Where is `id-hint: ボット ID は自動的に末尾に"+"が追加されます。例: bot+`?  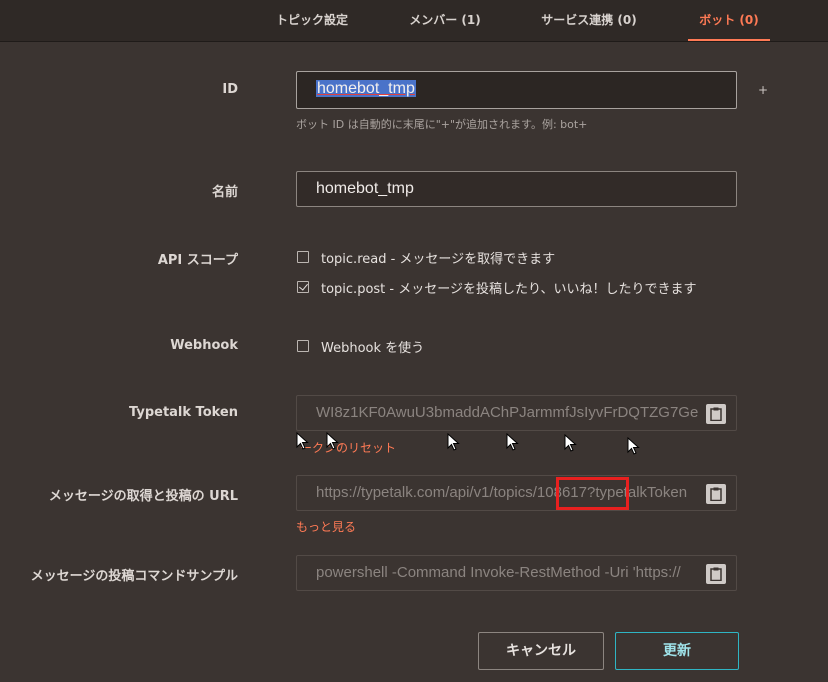
id-hint: ボット ID は自動的に末尾に"+"が追加されます。例: bot+ is located at coordinates (442, 124).